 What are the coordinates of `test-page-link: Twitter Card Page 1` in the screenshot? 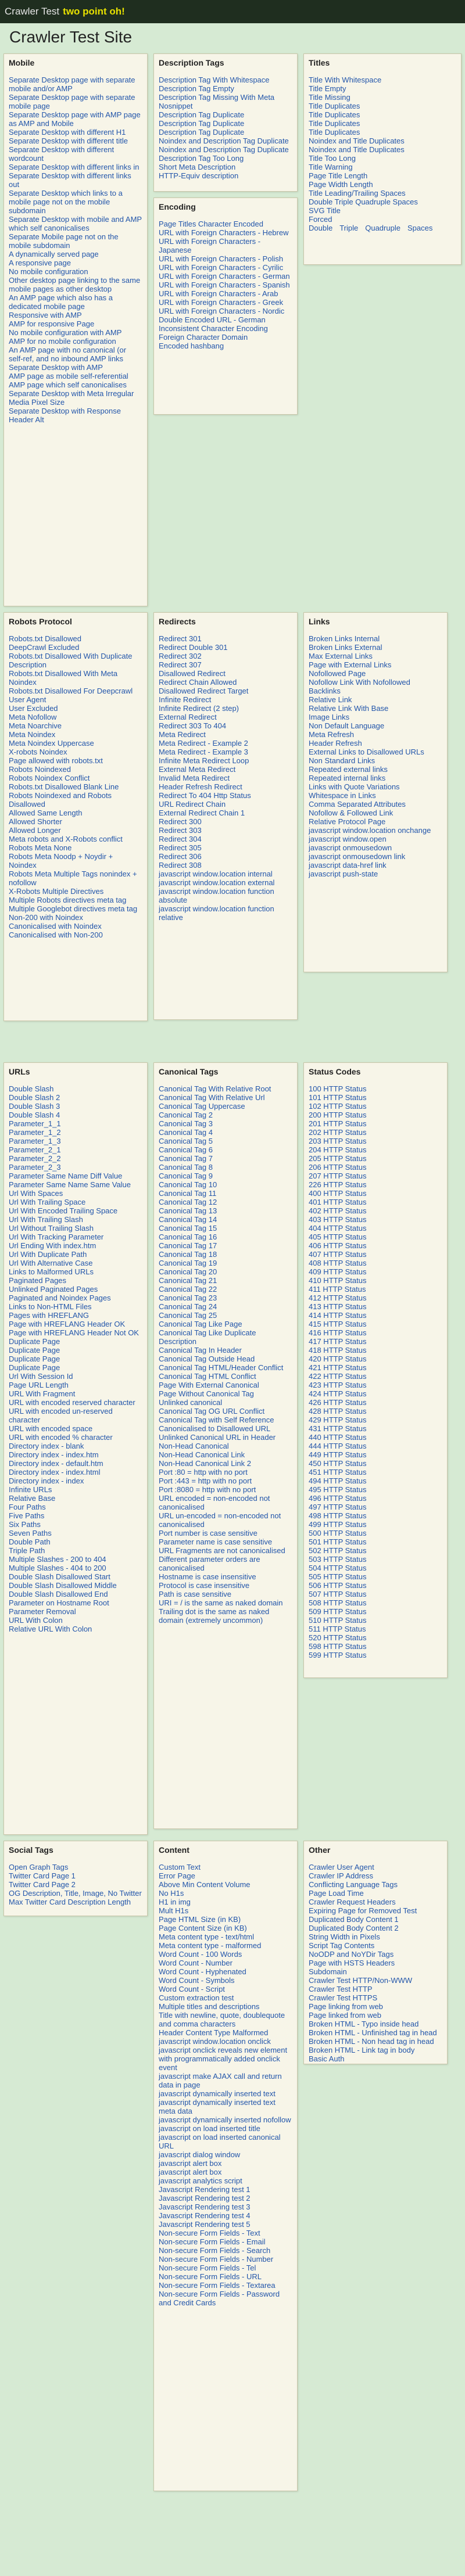 It's located at (43, 1875).